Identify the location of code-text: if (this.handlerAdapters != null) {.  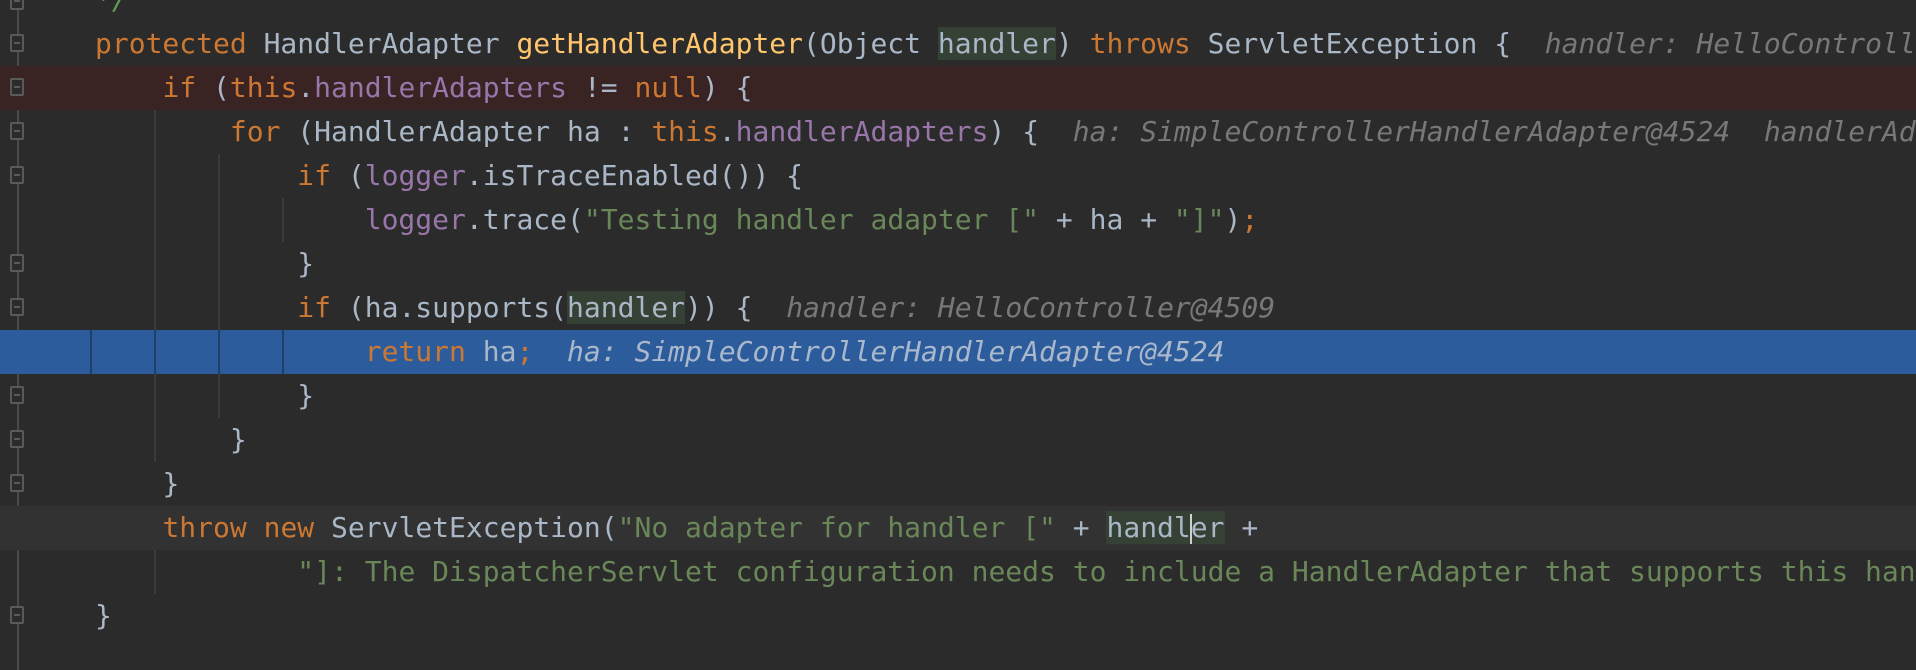
(457, 87).